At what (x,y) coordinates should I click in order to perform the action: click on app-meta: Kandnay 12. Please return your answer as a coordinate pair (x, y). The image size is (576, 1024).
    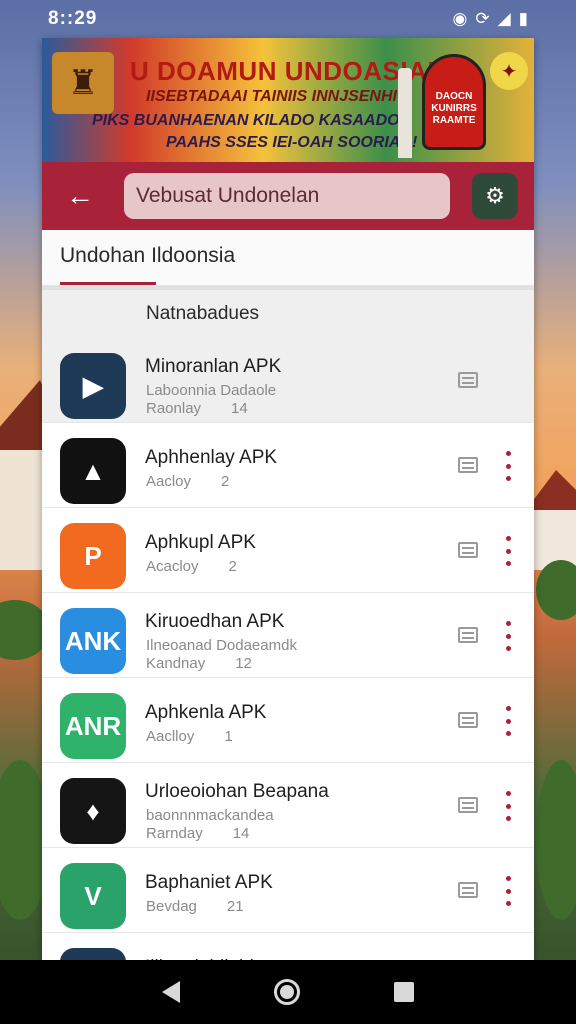
    Looking at the image, I should click on (199, 663).